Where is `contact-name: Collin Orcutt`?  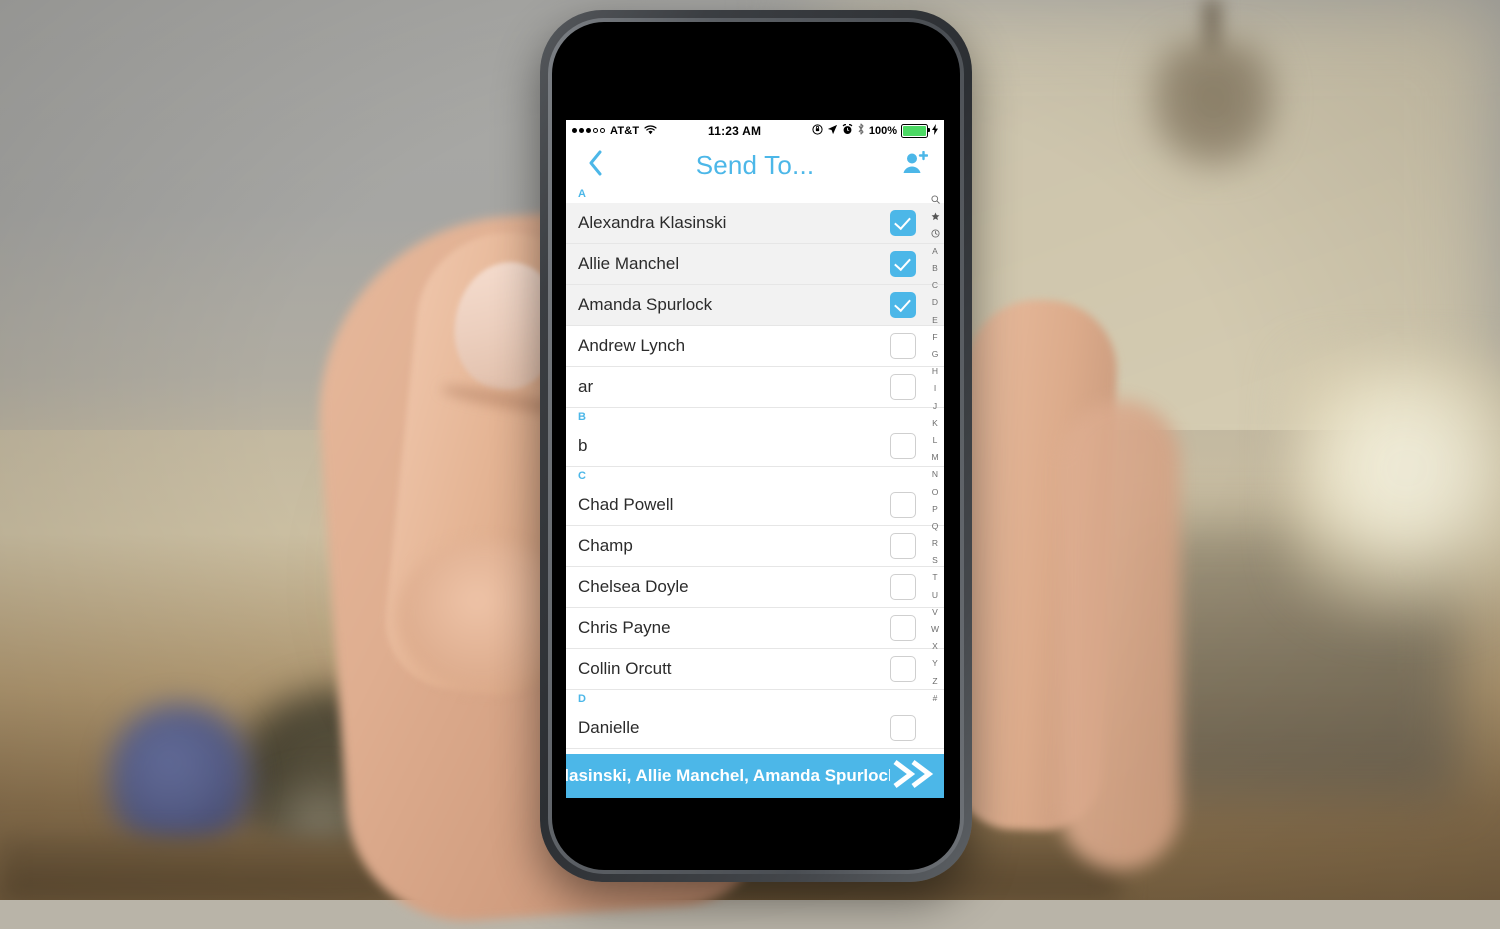 contact-name: Collin Orcutt is located at coordinates (625, 668).